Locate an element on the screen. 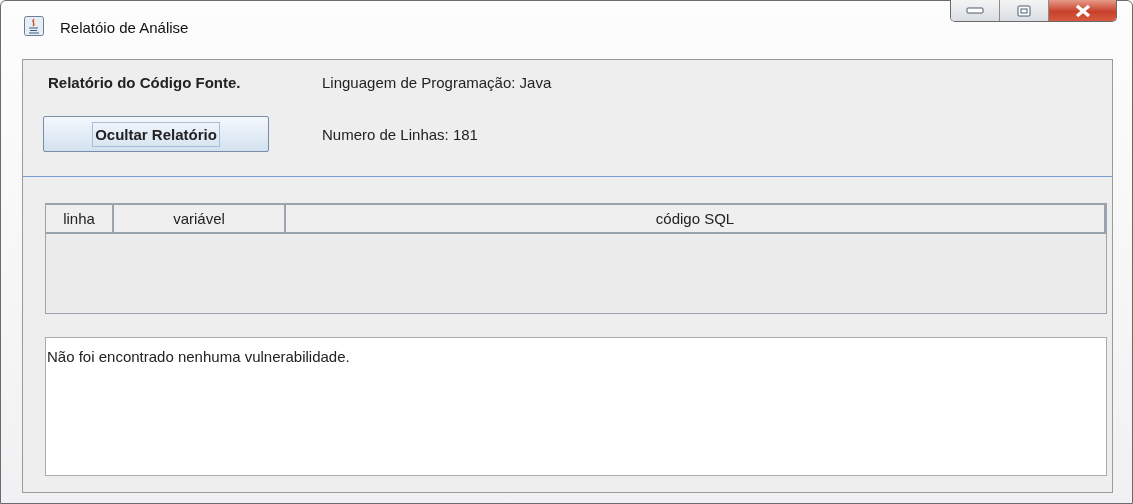 The width and height of the screenshot is (1133, 504). window-title: Relatóio de Análise is located at coordinates (124, 27).